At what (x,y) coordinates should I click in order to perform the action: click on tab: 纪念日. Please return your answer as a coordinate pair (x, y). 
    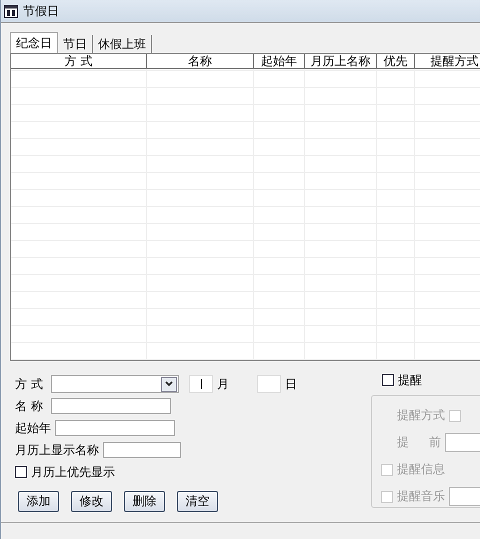
    Looking at the image, I should click on (34, 42).